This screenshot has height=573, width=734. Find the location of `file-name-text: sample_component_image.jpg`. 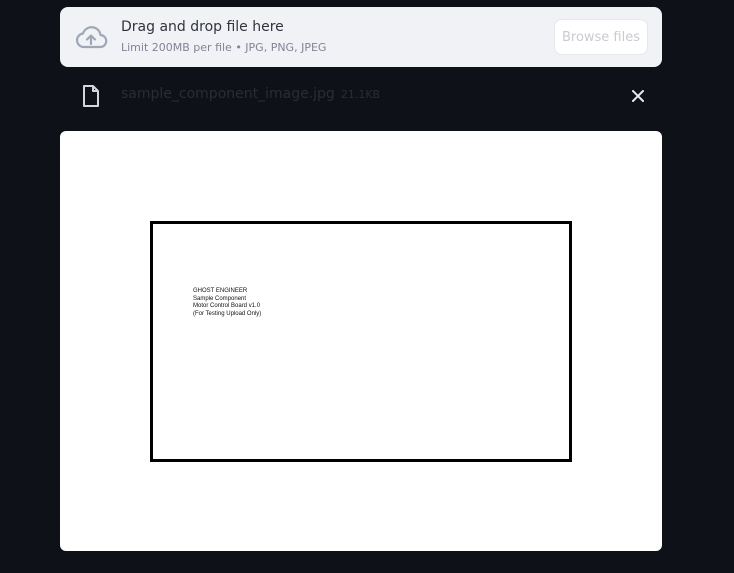

file-name-text: sample_component_image.jpg is located at coordinates (228, 94).